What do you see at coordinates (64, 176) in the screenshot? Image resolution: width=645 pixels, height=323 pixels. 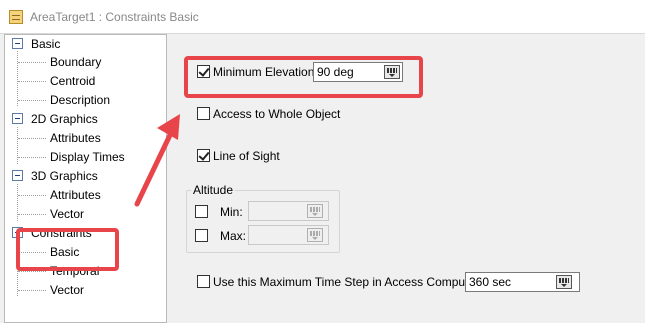 I see `tree-section-label: 3D Graphics` at bounding box center [64, 176].